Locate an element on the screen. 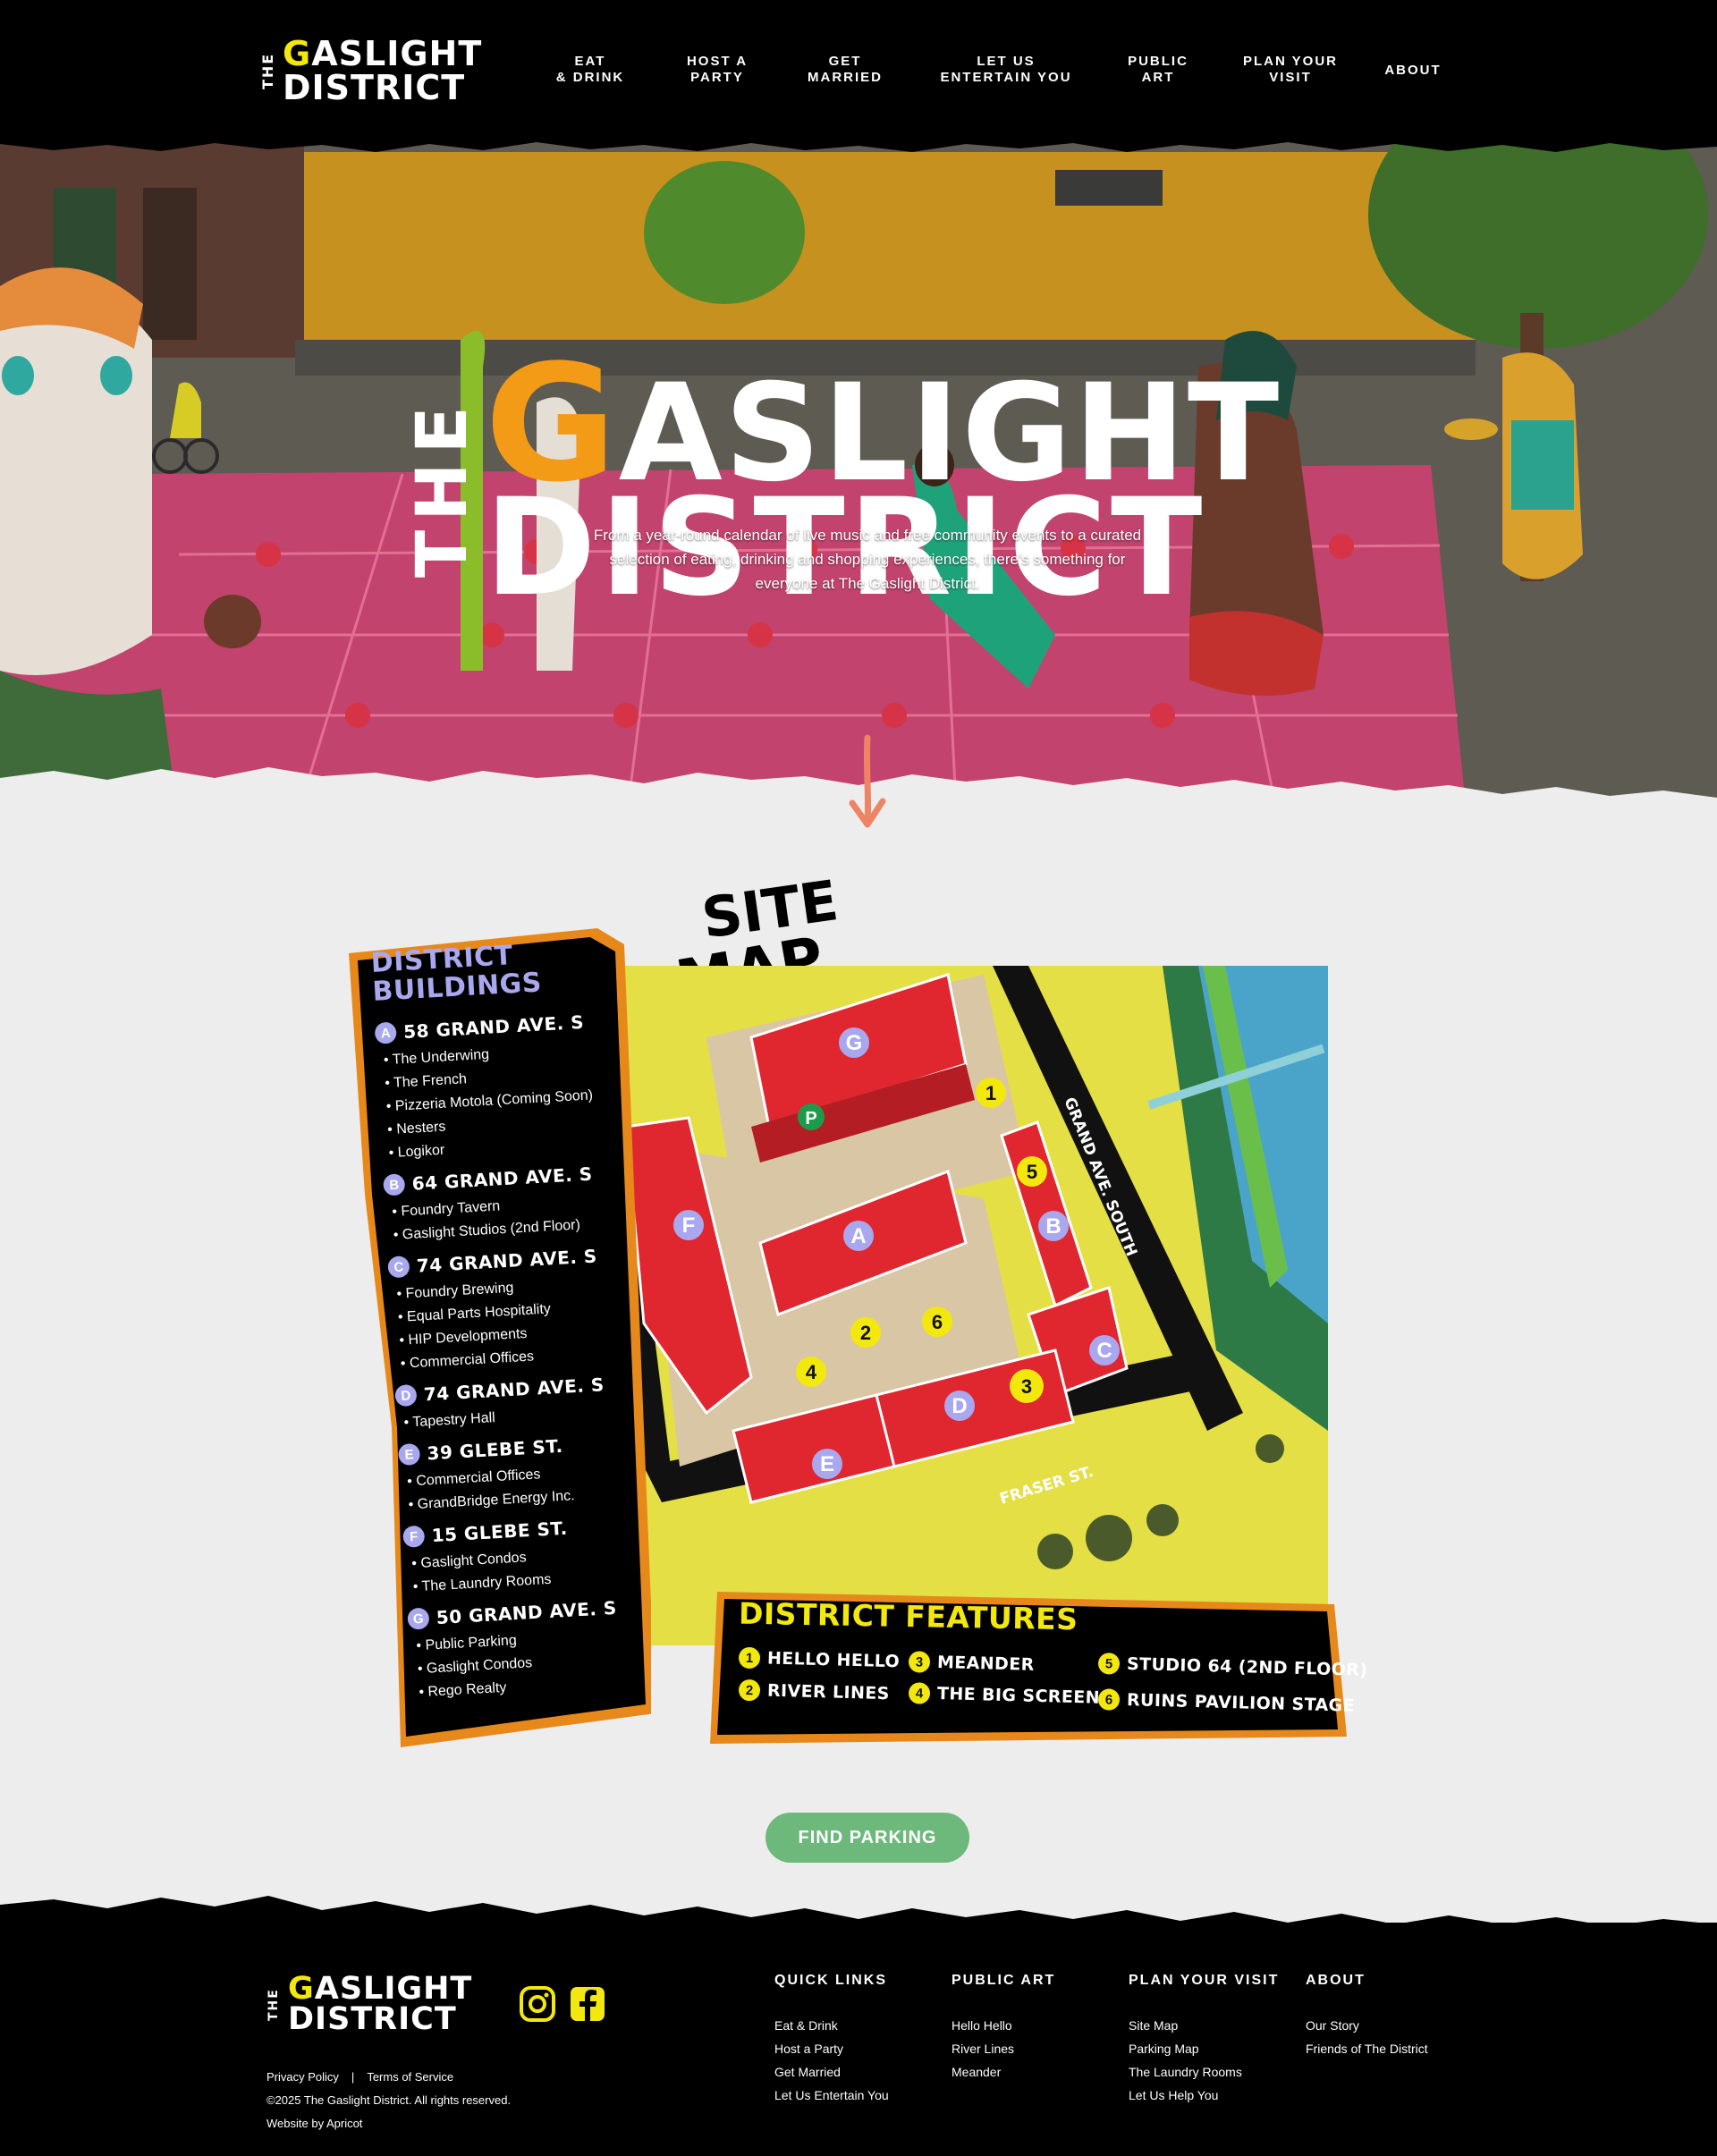  map-feature-4: 4 is located at coordinates (811, 1372).